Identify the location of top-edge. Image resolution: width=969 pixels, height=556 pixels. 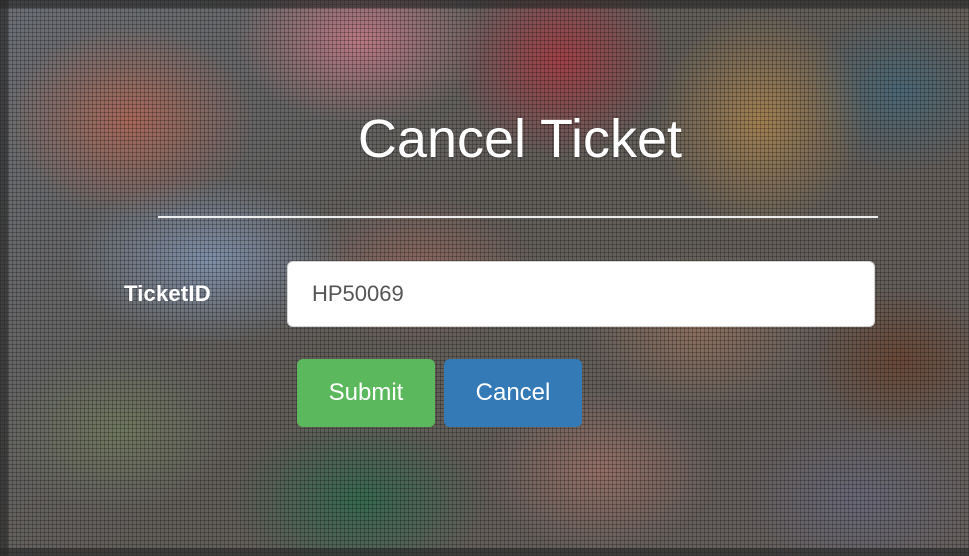
(484, 4).